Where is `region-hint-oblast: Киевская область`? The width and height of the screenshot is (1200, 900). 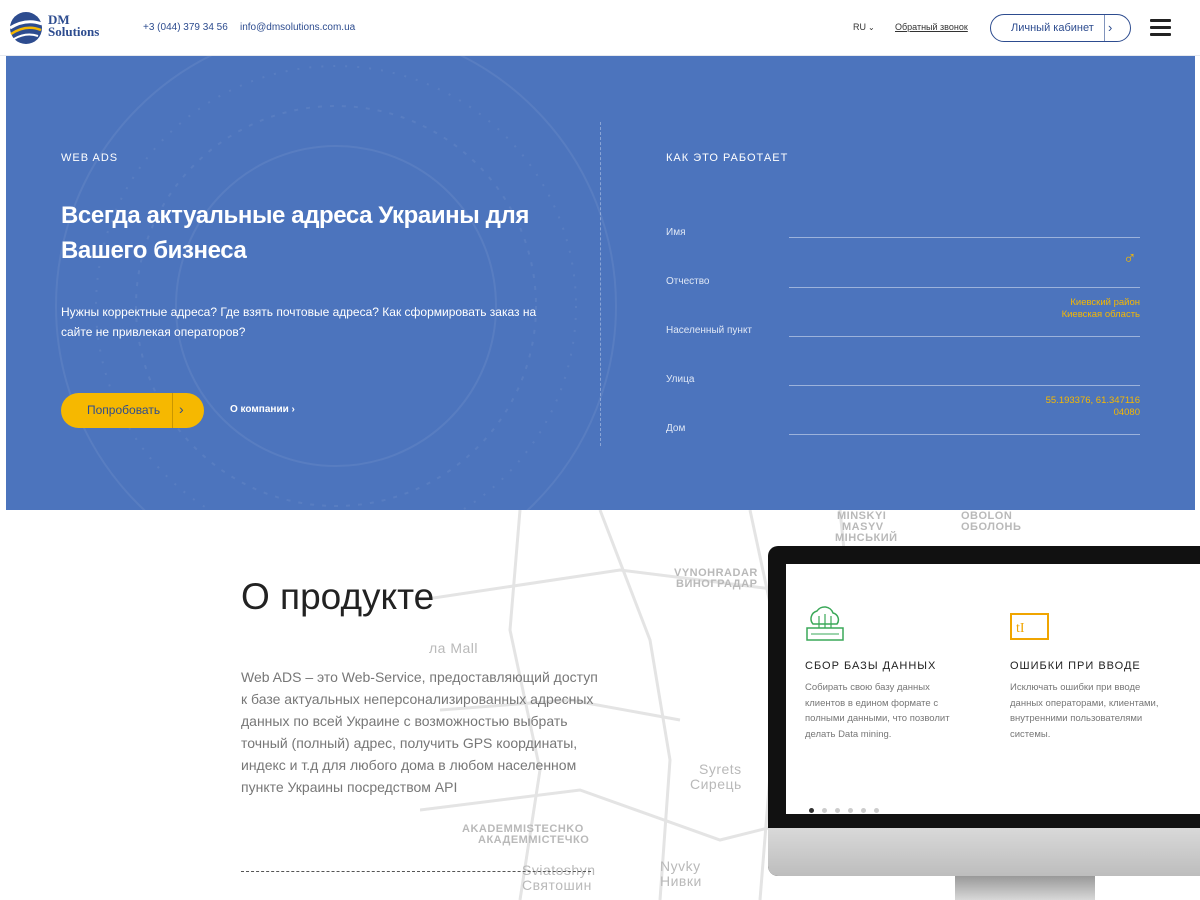 region-hint-oblast: Киевская область is located at coordinates (1100, 314).